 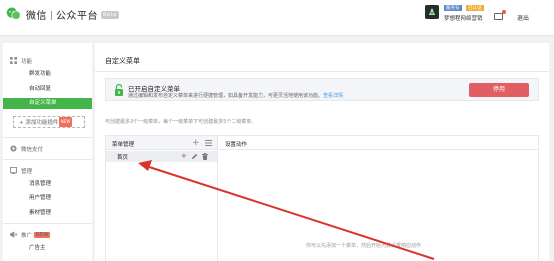 What do you see at coordinates (475, 8) in the screenshot?
I see `verified-badge: 已认证` at bounding box center [475, 8].